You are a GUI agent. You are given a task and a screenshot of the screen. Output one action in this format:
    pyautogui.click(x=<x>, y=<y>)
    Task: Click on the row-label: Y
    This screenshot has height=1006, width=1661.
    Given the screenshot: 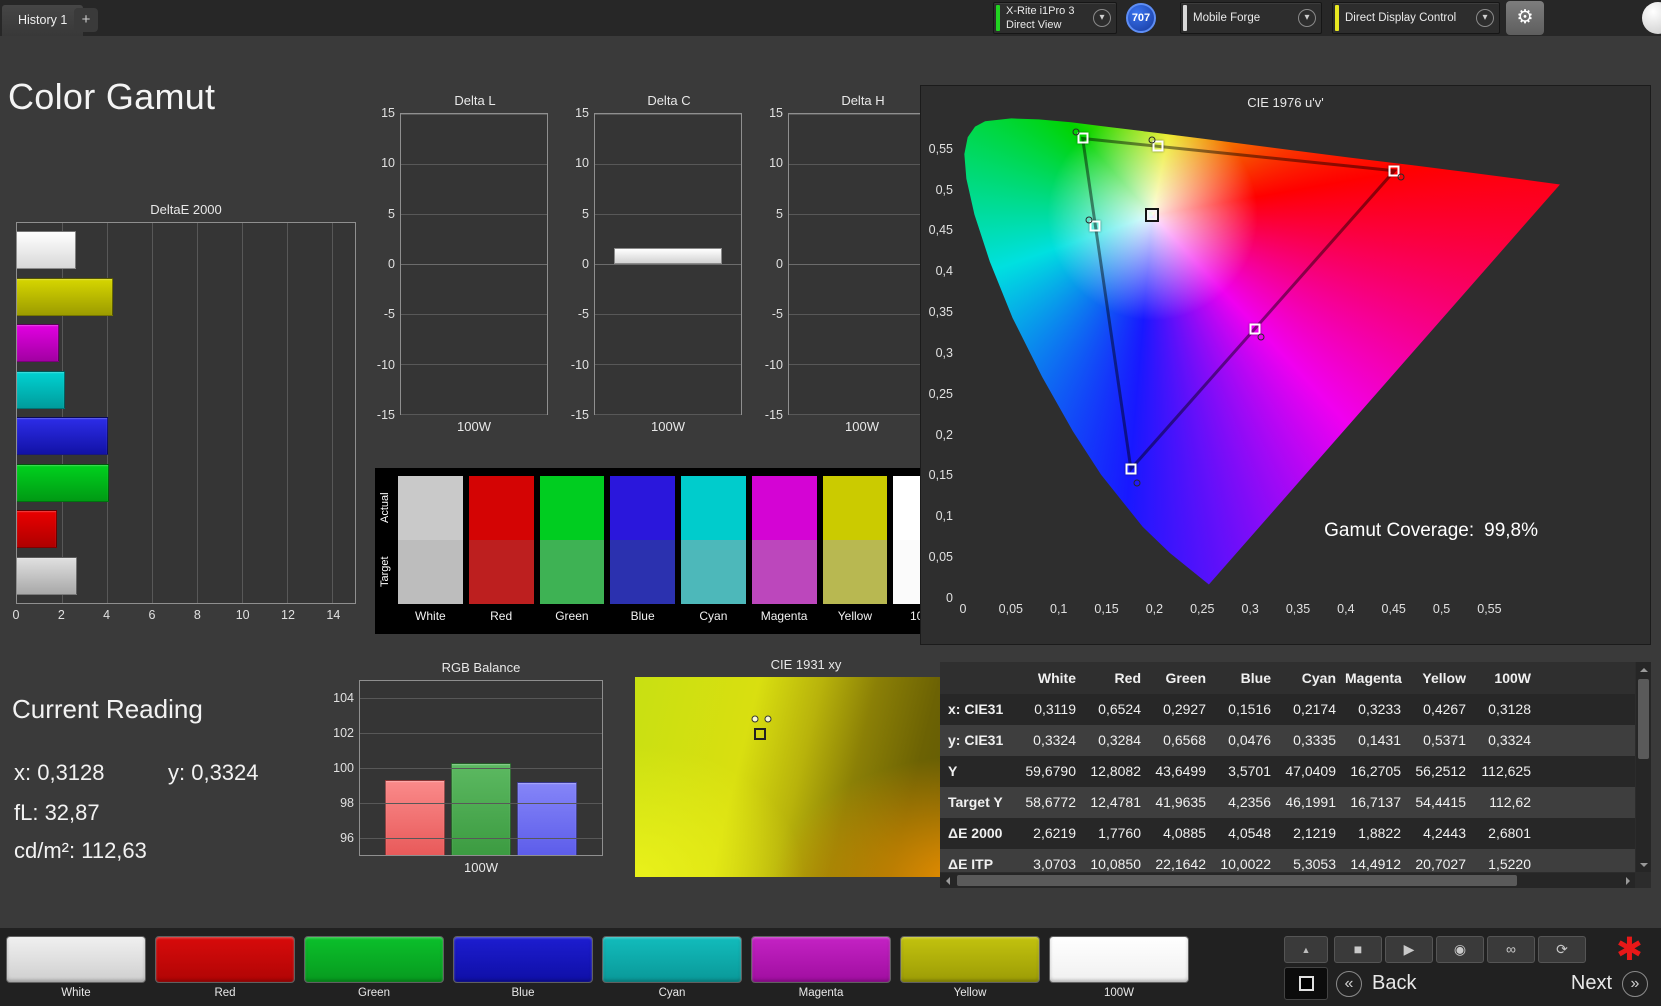 What is the action you would take?
    pyautogui.click(x=953, y=771)
    